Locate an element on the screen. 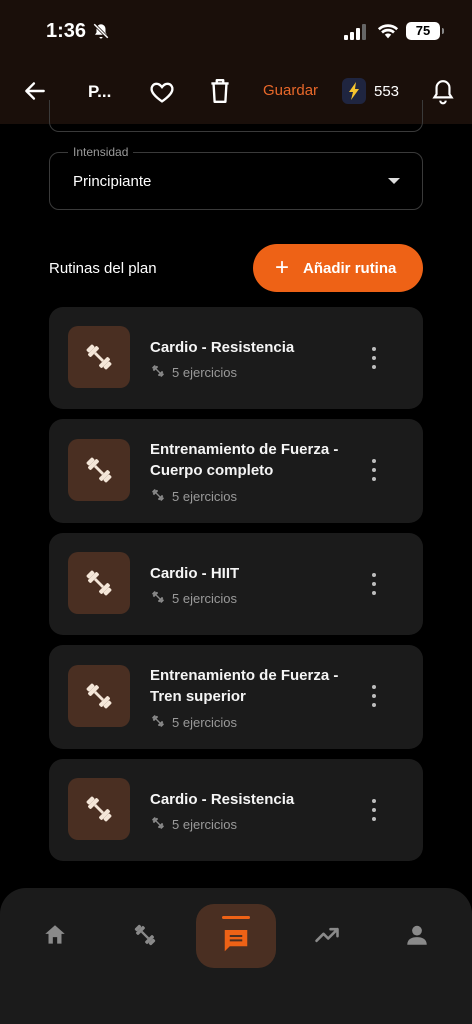 This screenshot has width=472, height=1024. routine-card: Cardio - HIIT 5 ejercicios is located at coordinates (236, 584).